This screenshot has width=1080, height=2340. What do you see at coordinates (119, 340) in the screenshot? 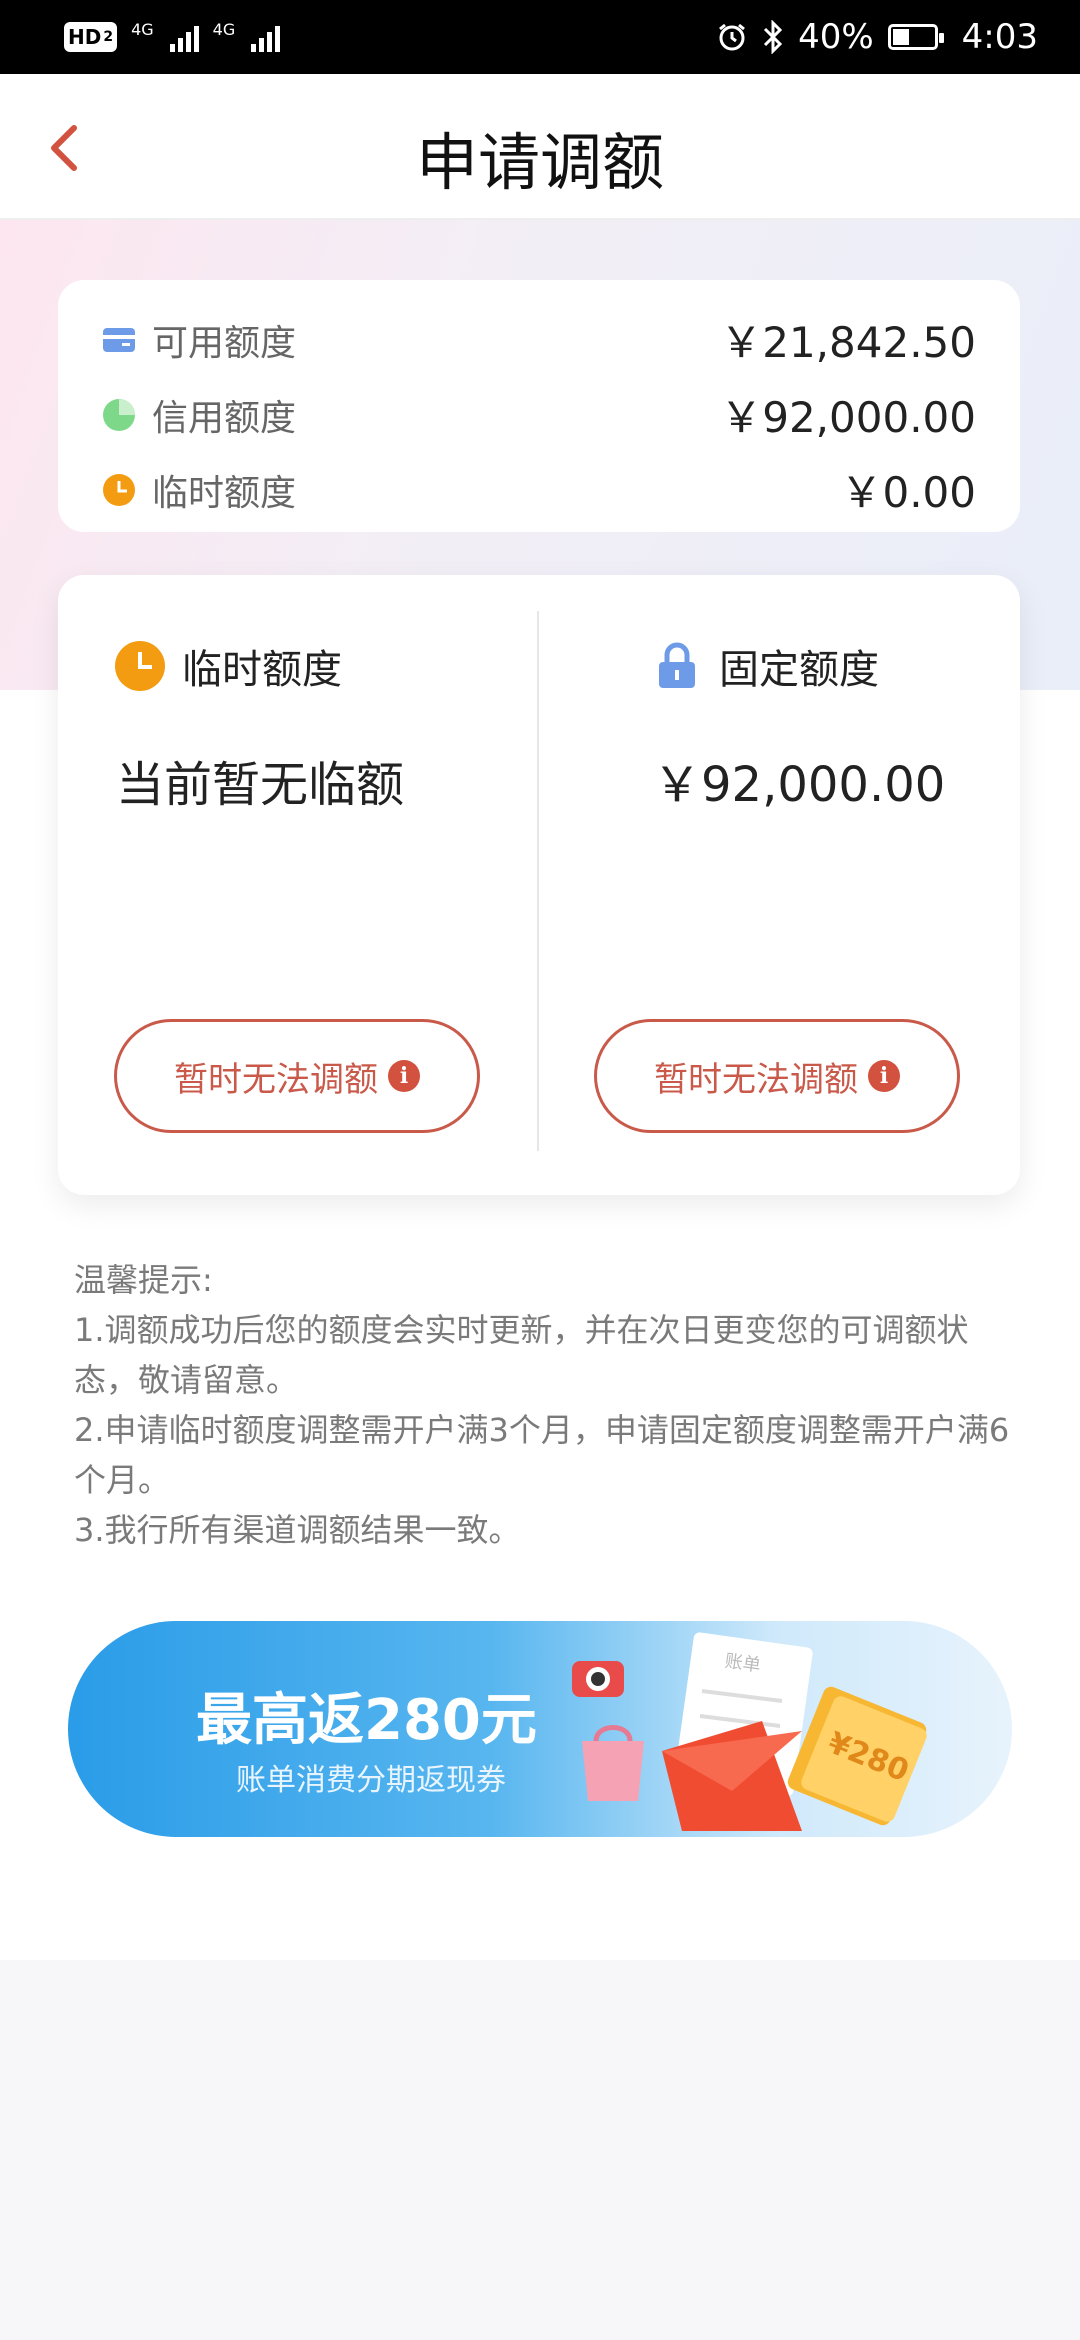
I see `card-icon` at bounding box center [119, 340].